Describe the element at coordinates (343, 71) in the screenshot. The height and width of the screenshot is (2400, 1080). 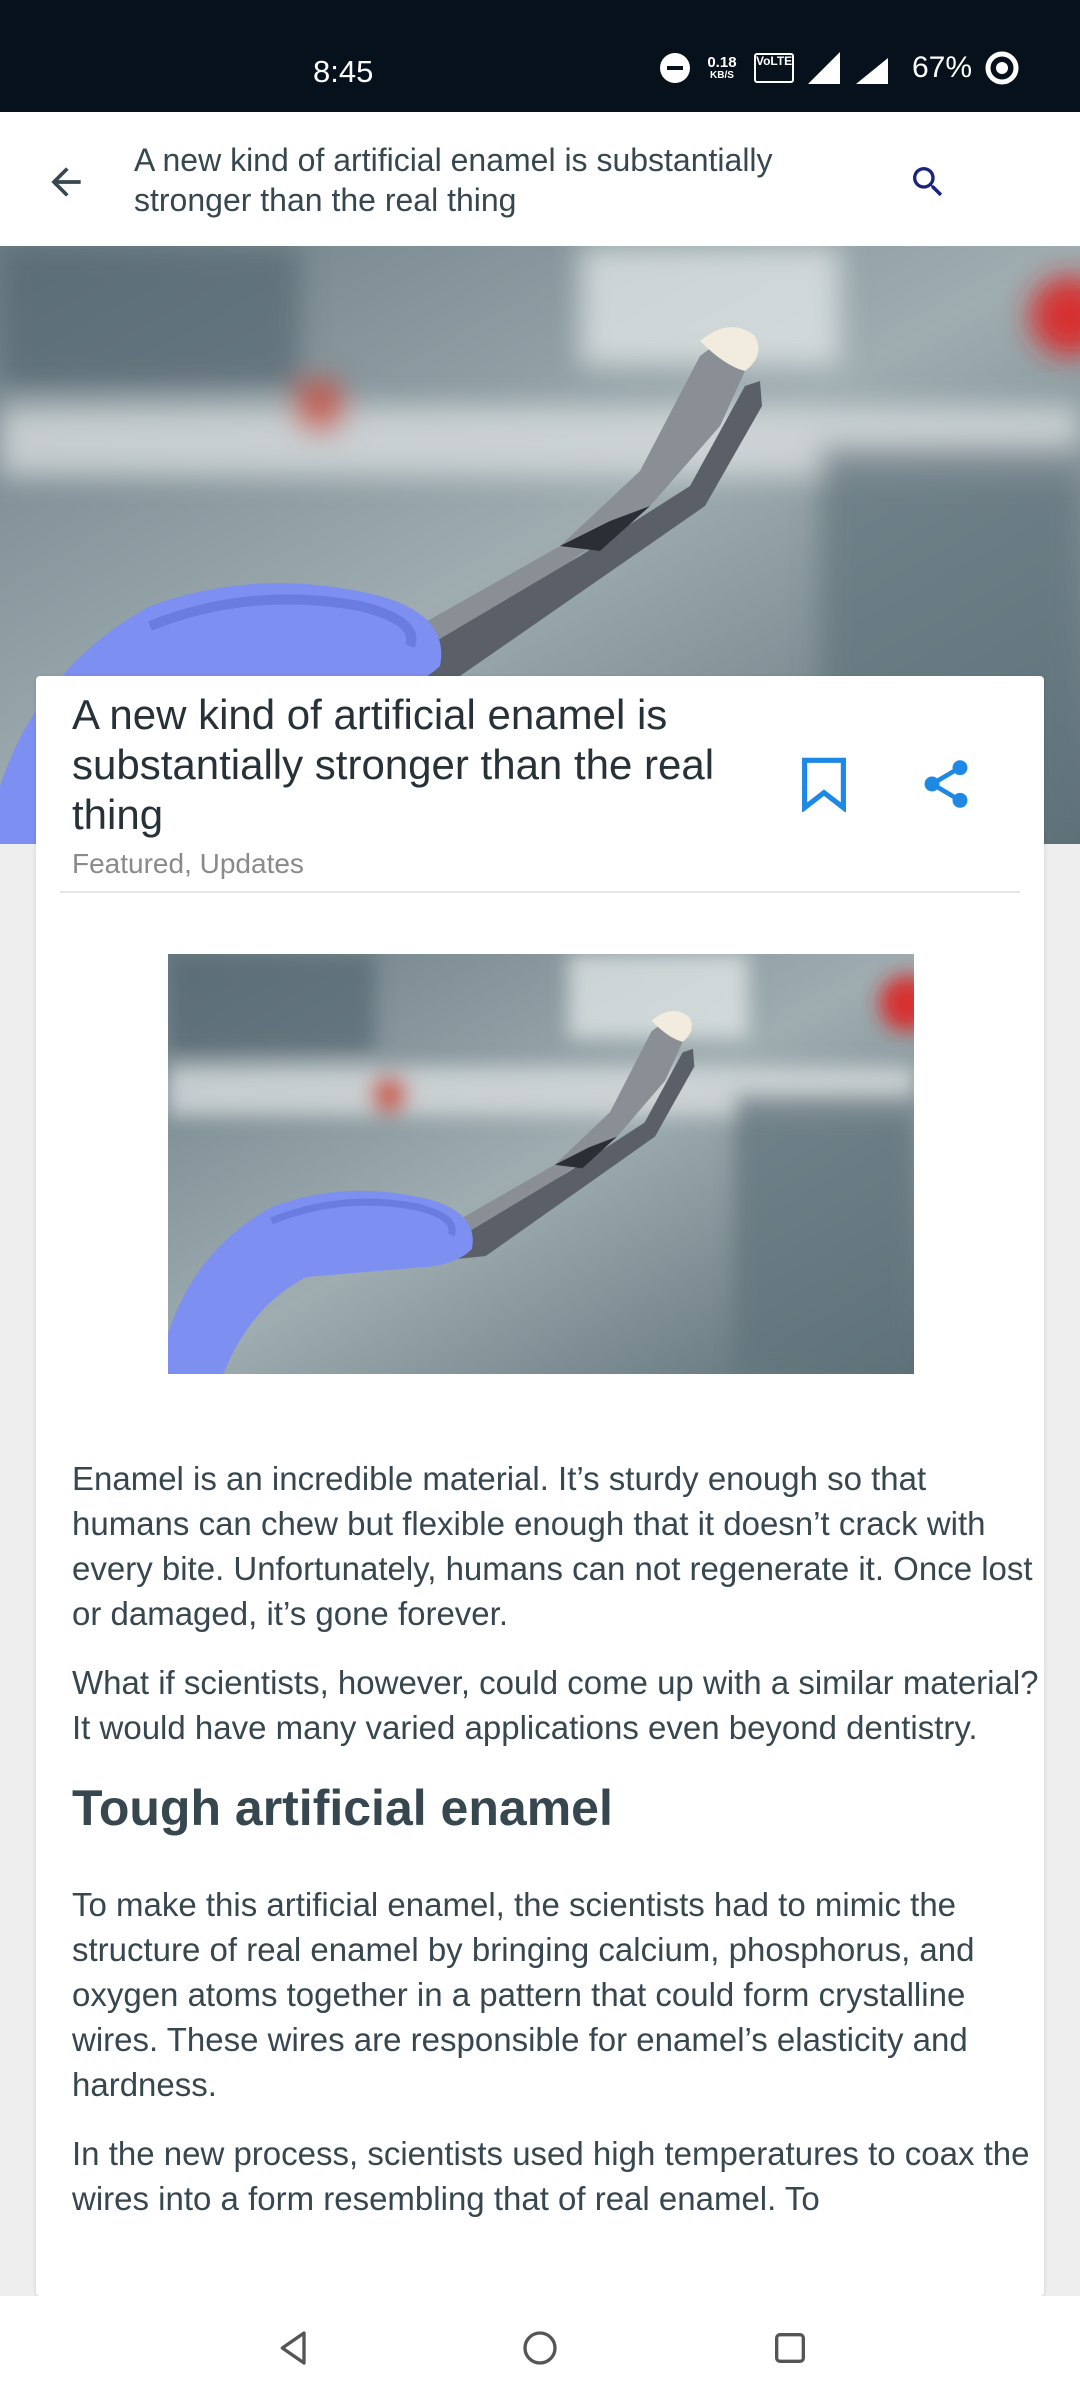
I see `status-time: 8:45` at that location.